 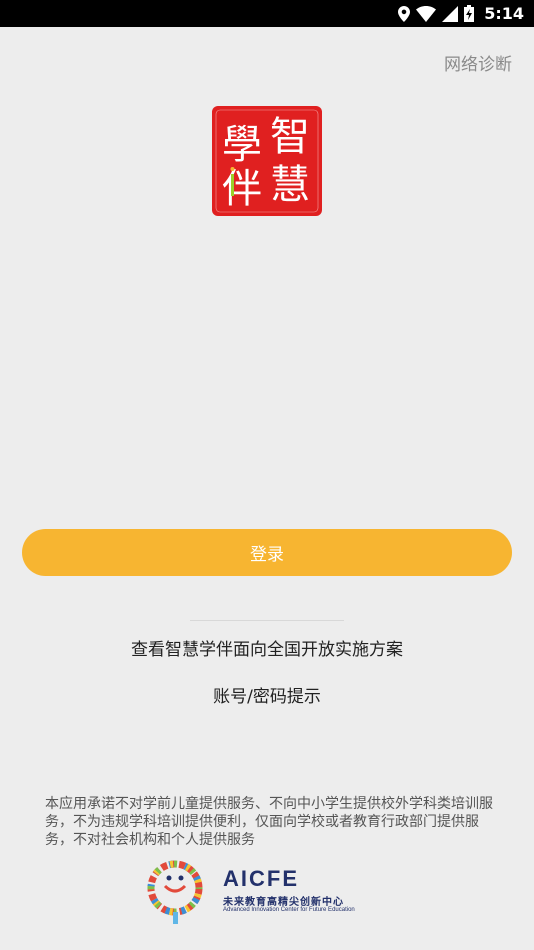 What do you see at coordinates (242, 145) in the screenshot?
I see `logo-char-3: 學` at bounding box center [242, 145].